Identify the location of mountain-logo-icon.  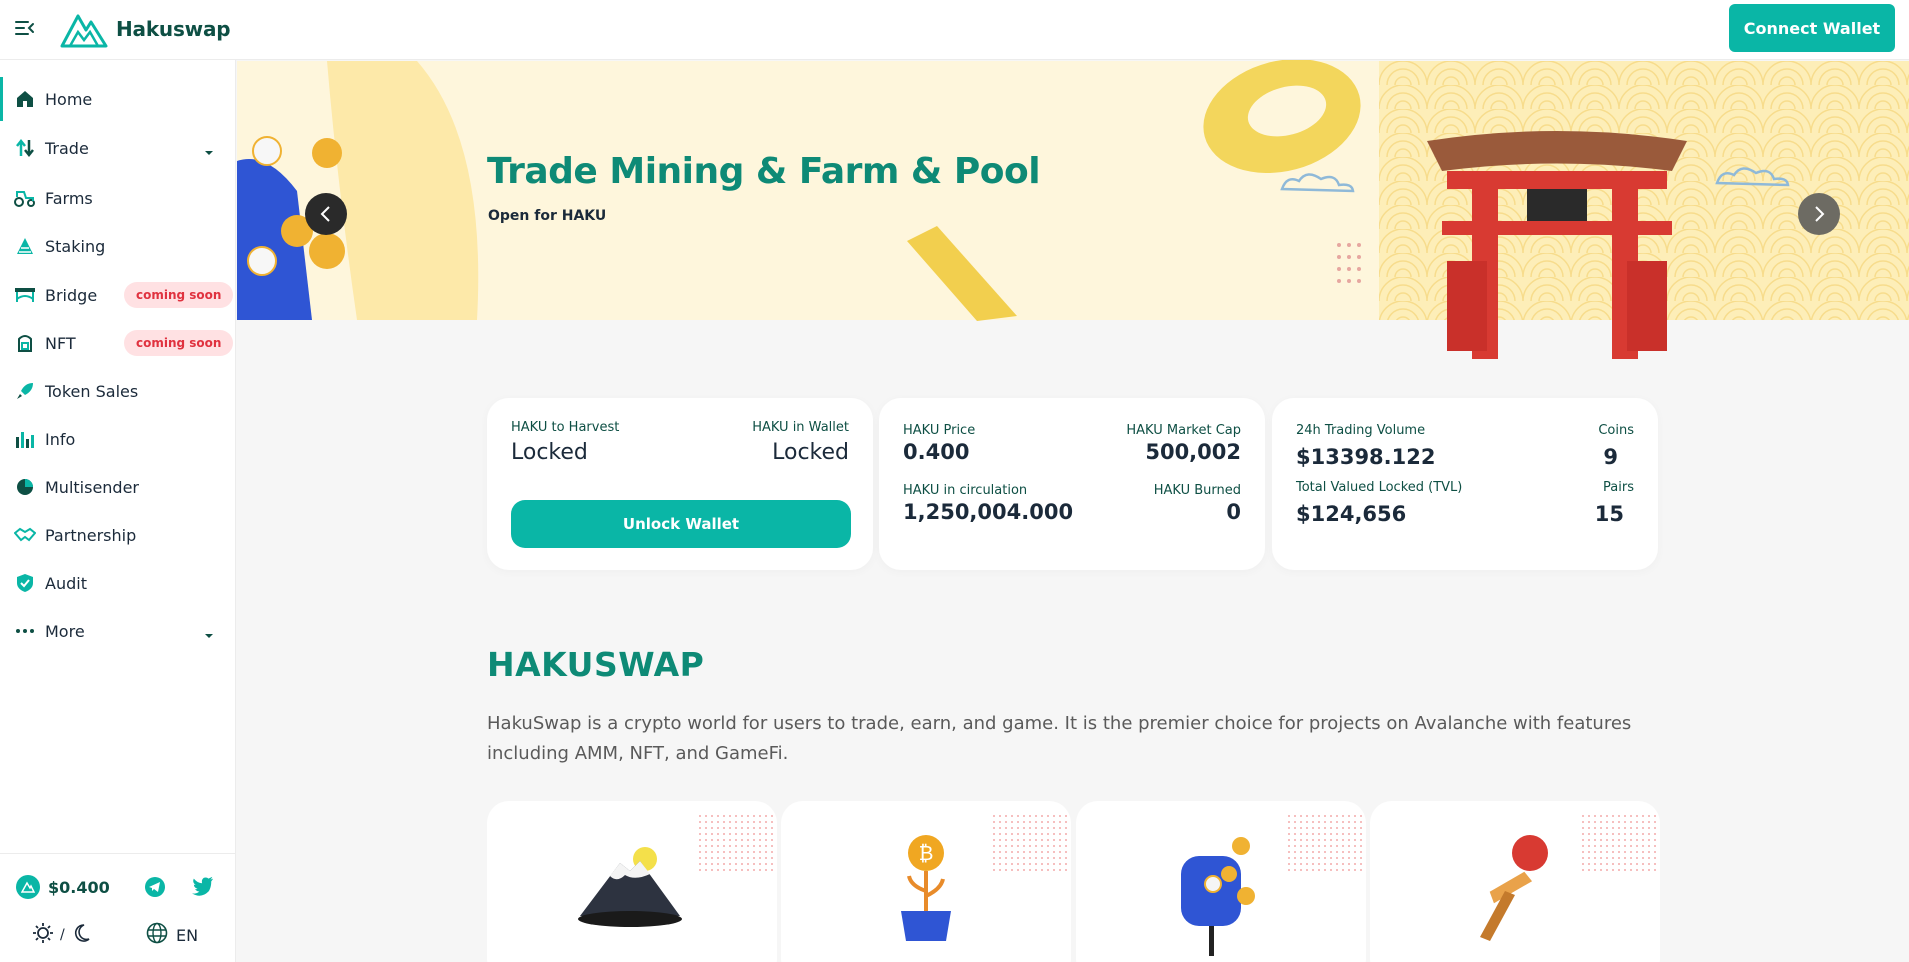
(84, 31).